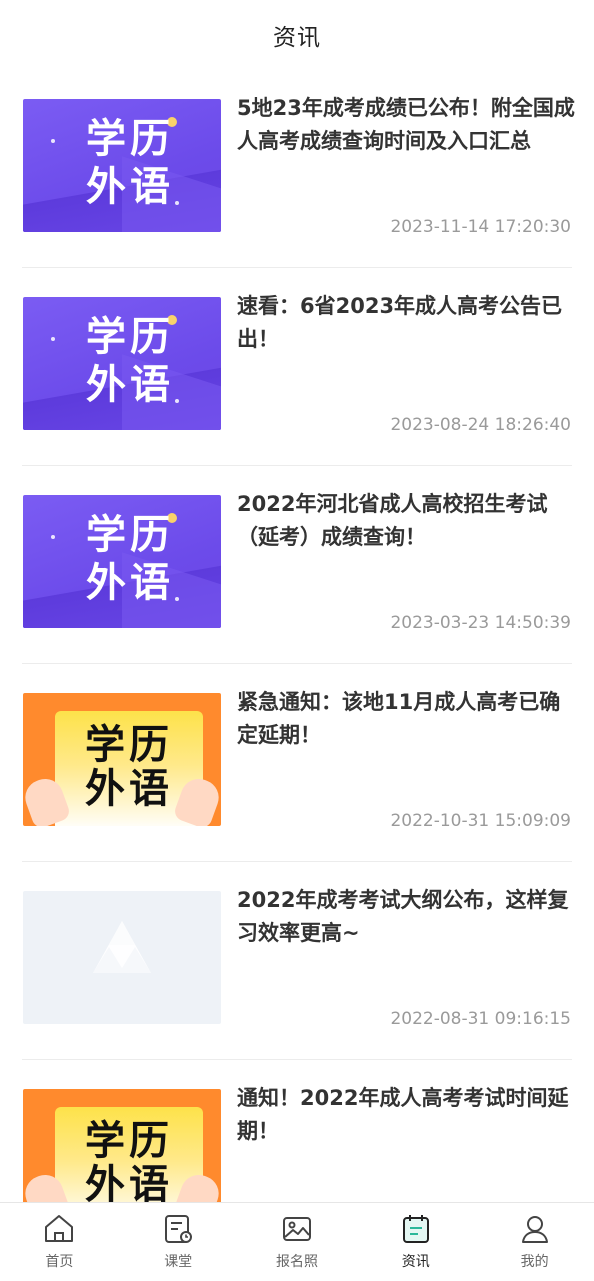  I want to click on tab-label: 资讯, so click(415, 1262).